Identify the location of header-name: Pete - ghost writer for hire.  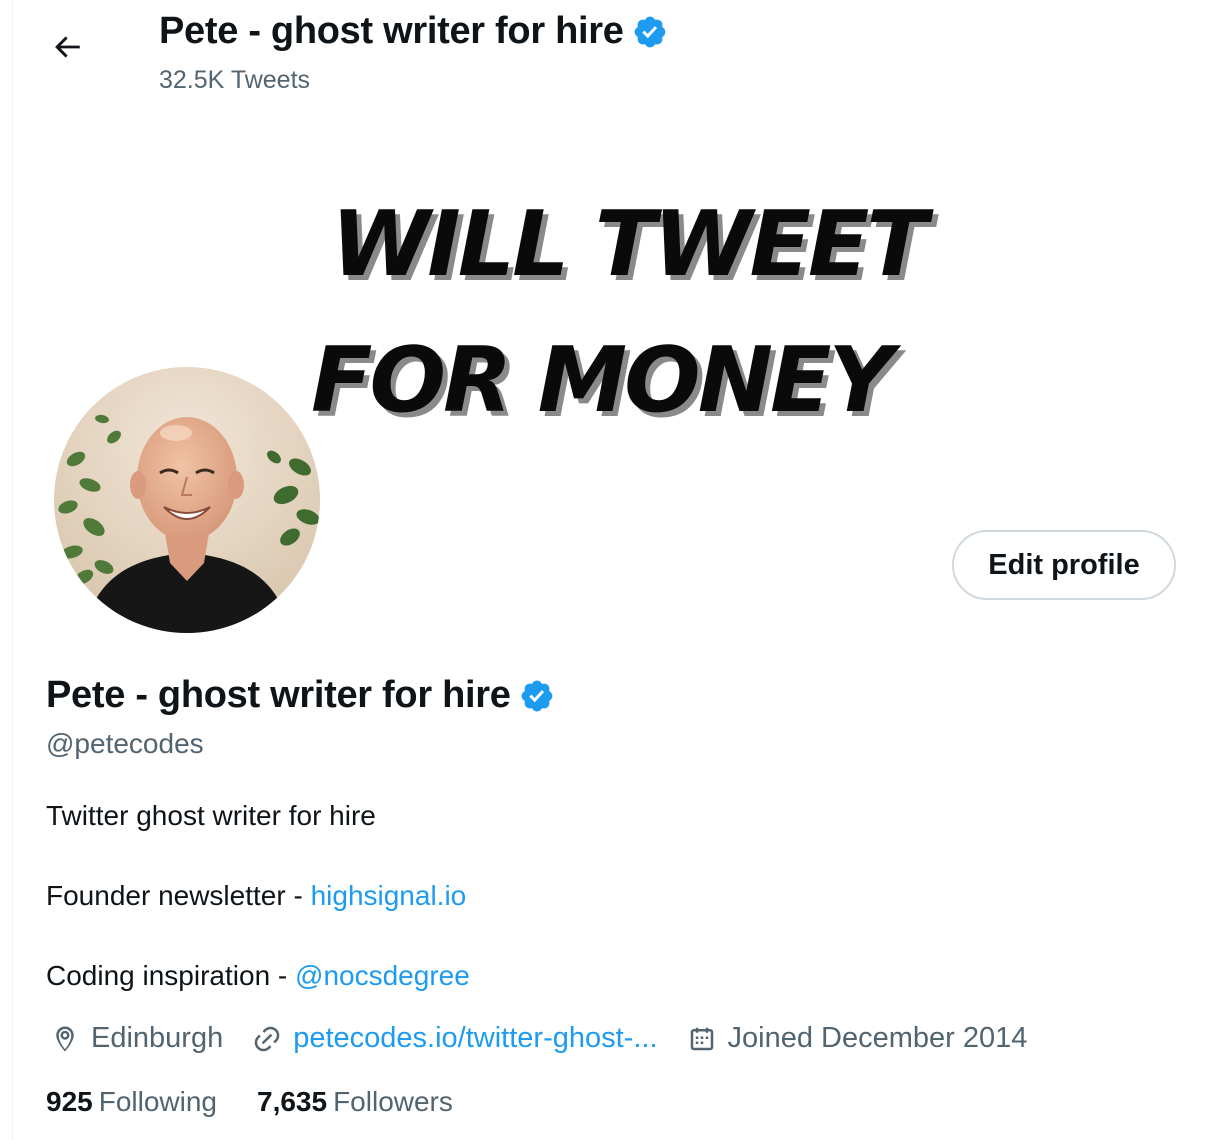
(391, 31).